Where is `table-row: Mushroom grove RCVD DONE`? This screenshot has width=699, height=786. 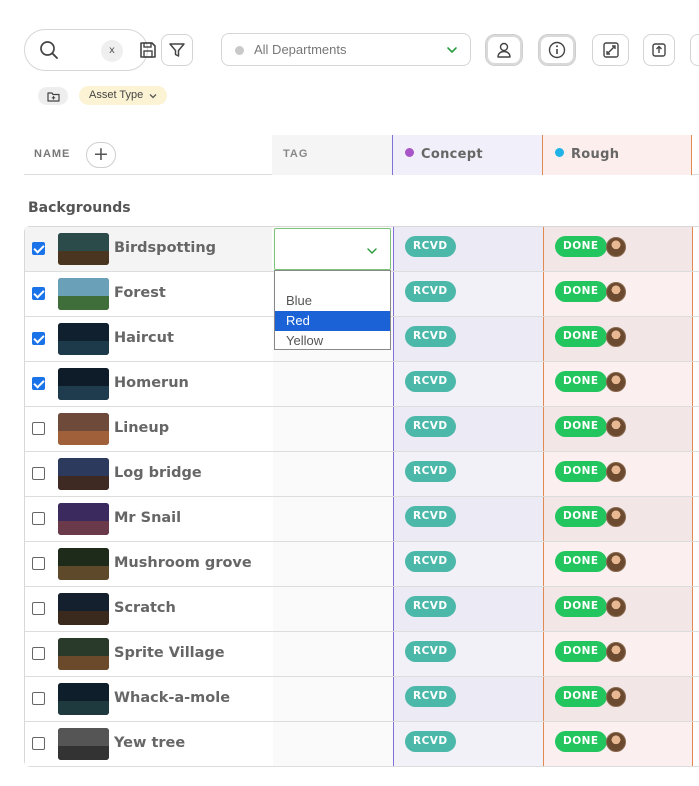 table-row: Mushroom grove RCVD DONE is located at coordinates (362, 564).